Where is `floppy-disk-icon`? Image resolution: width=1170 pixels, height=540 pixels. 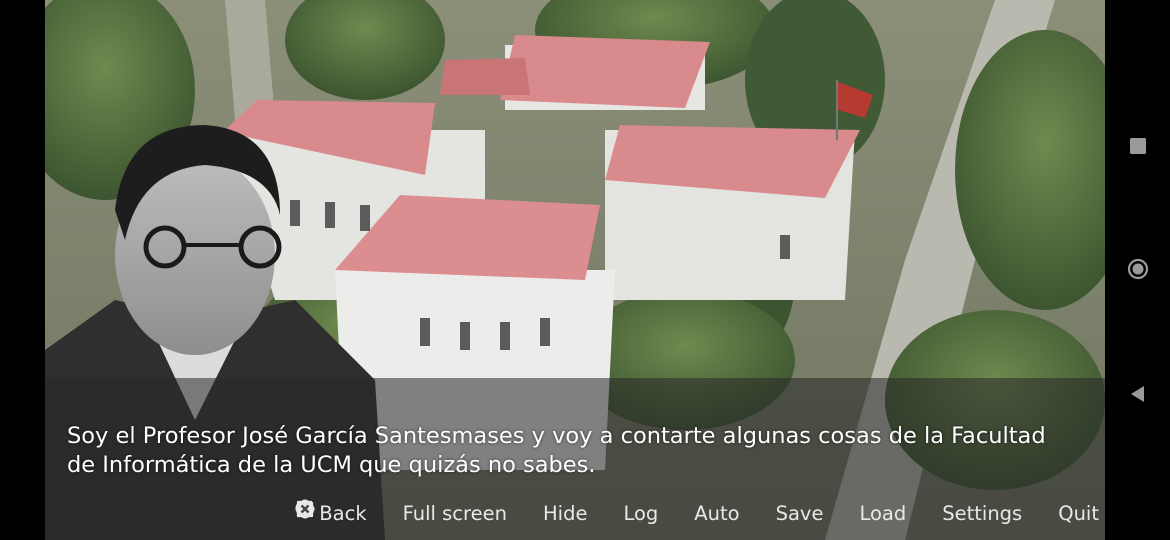 floppy-disk-icon is located at coordinates (534, 512).